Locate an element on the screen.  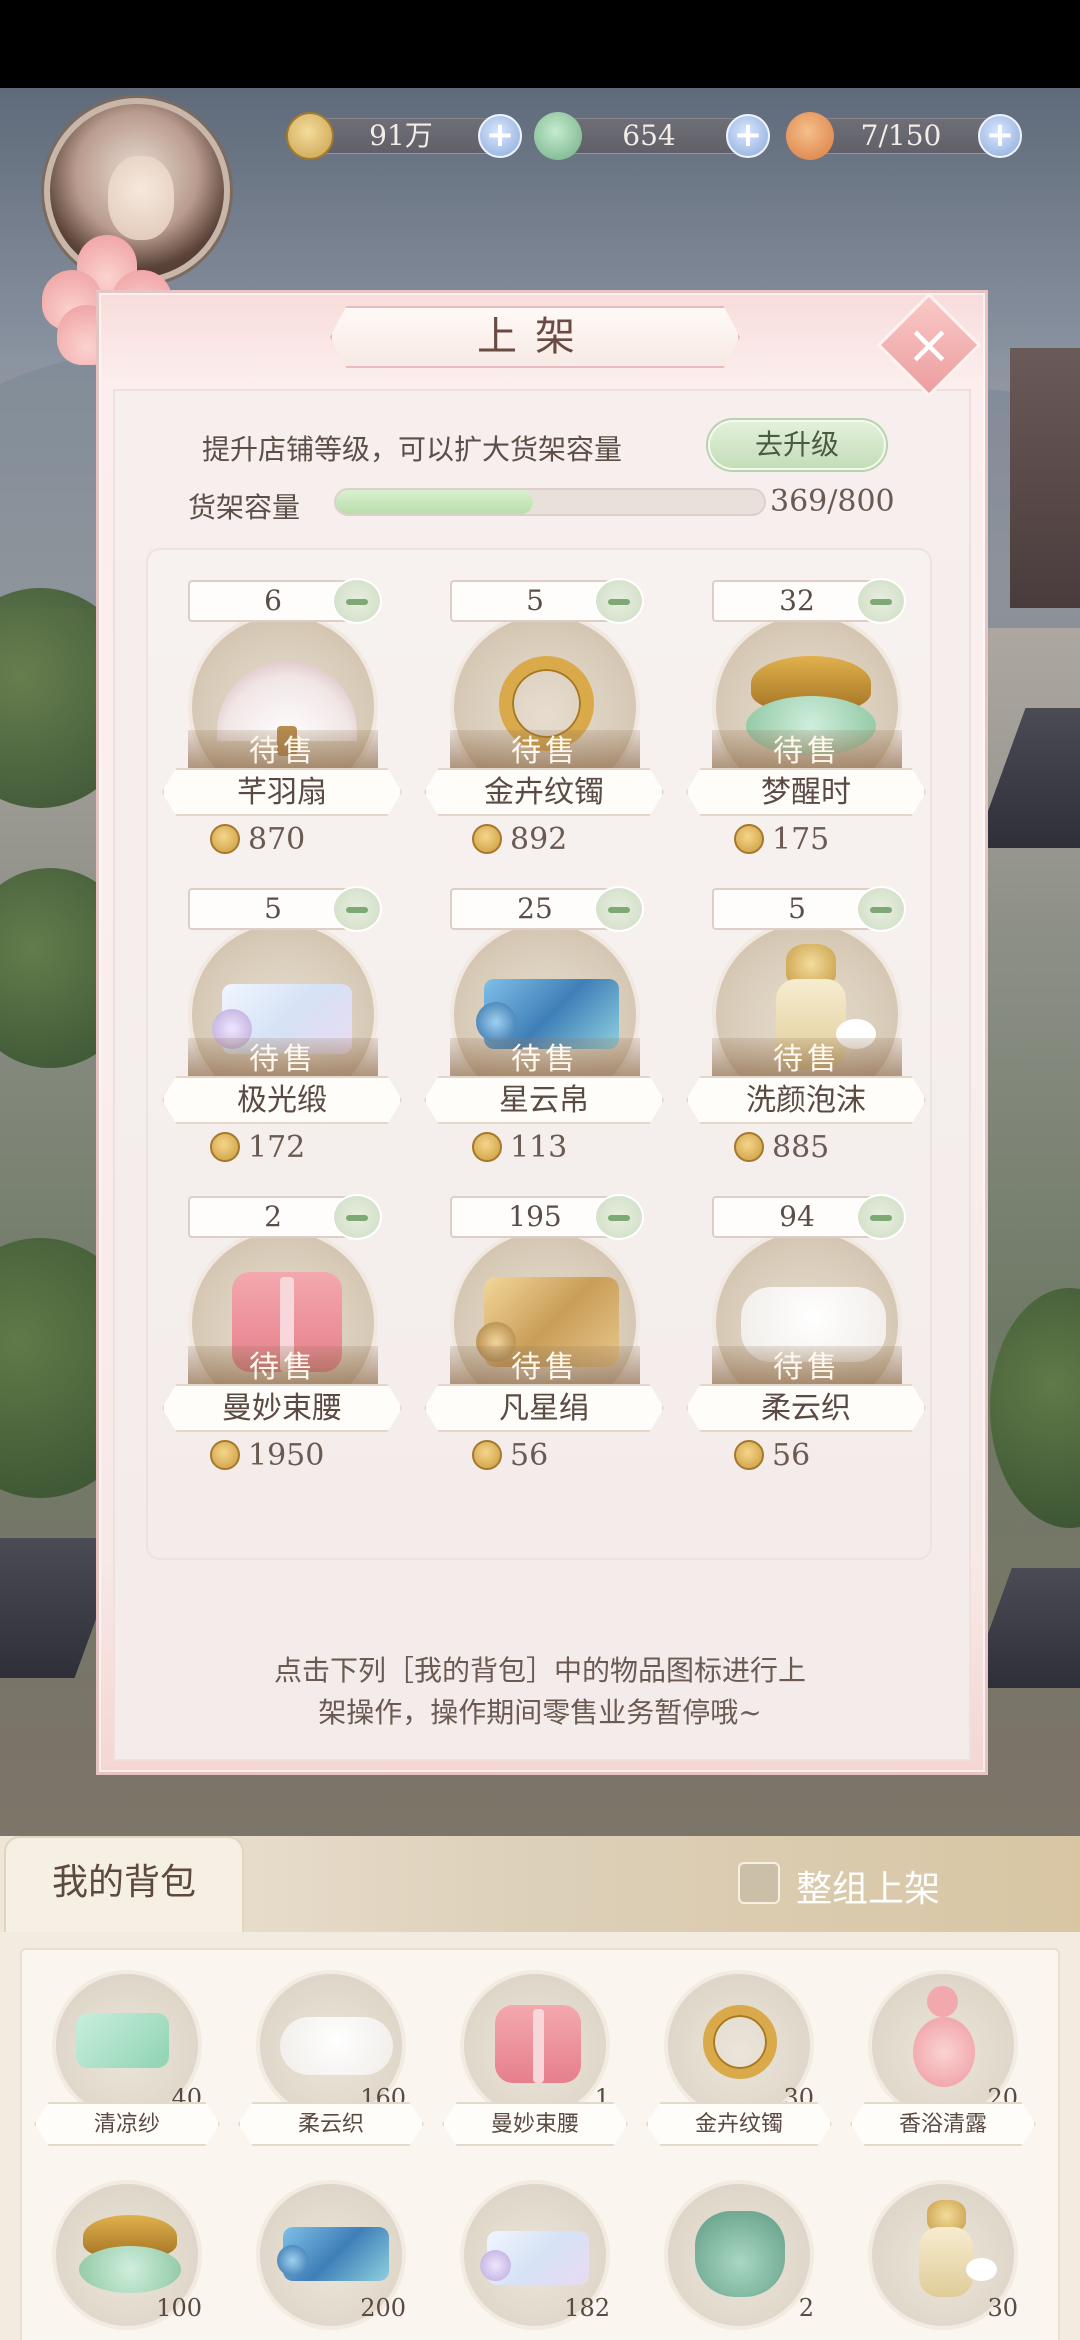
shelf-item: 5 待售 洗颜泡沫 885 is located at coordinates (806, 1037).